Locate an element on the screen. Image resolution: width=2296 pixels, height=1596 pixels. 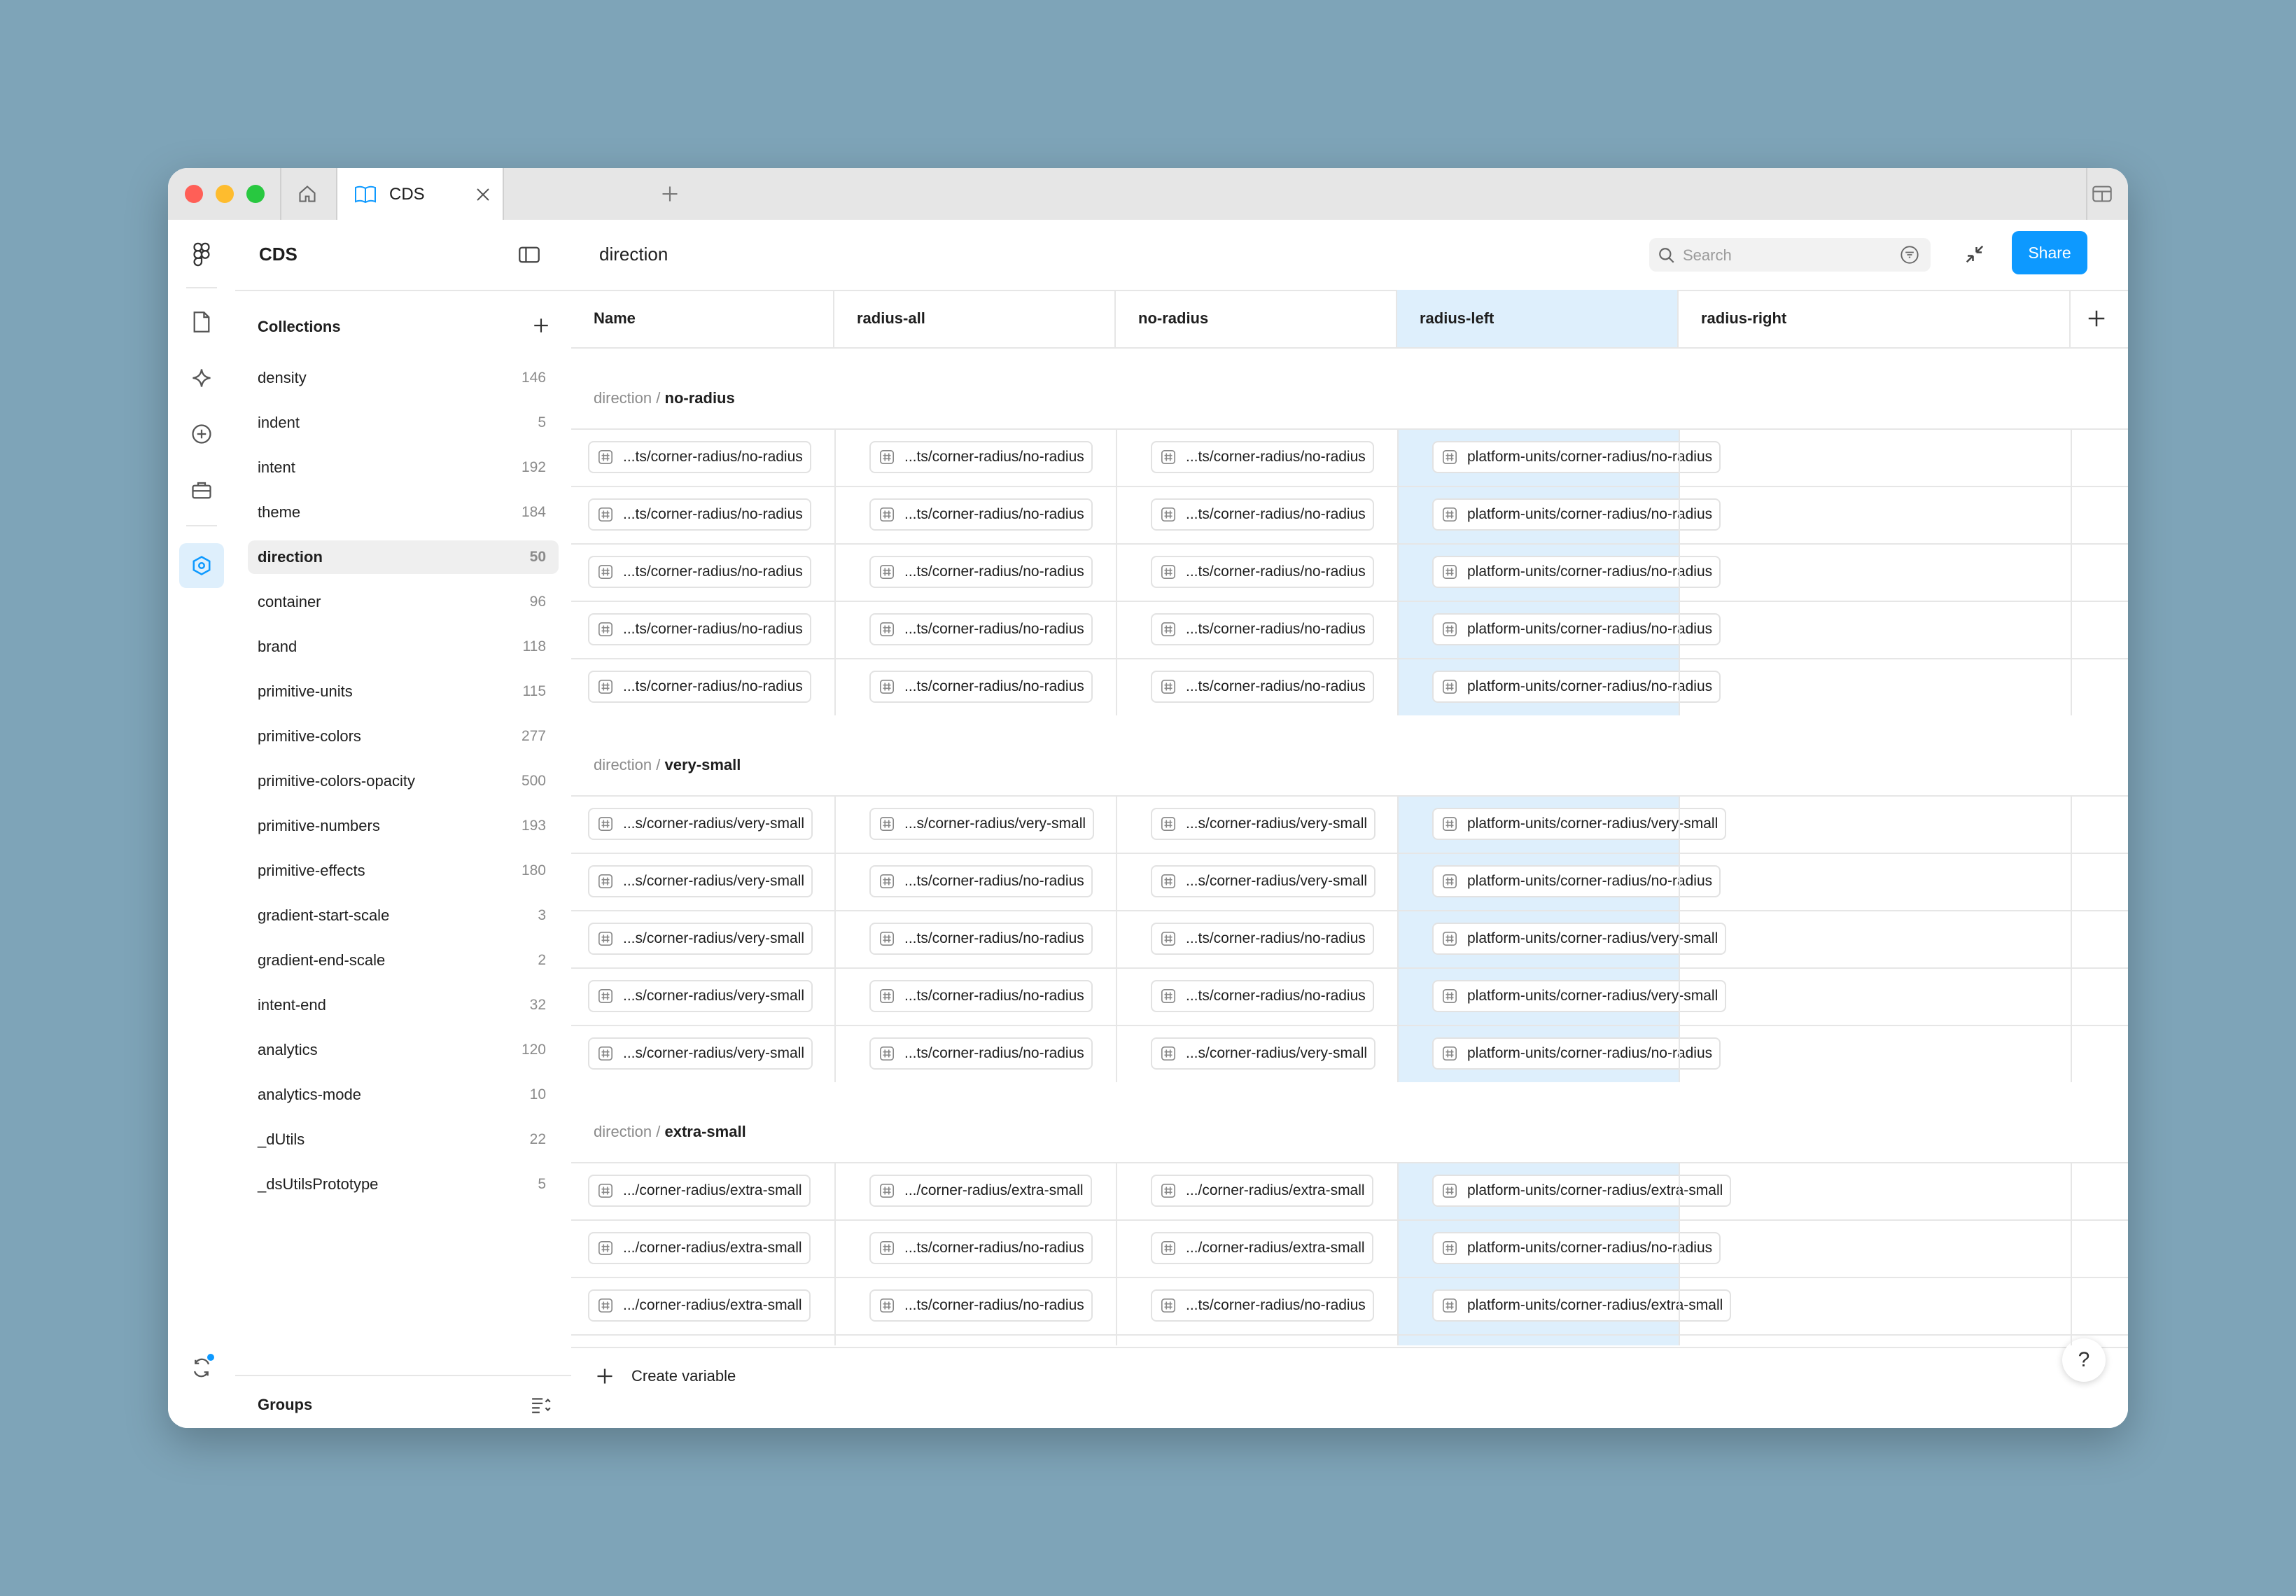
variables-icon is located at coordinates (201, 565).